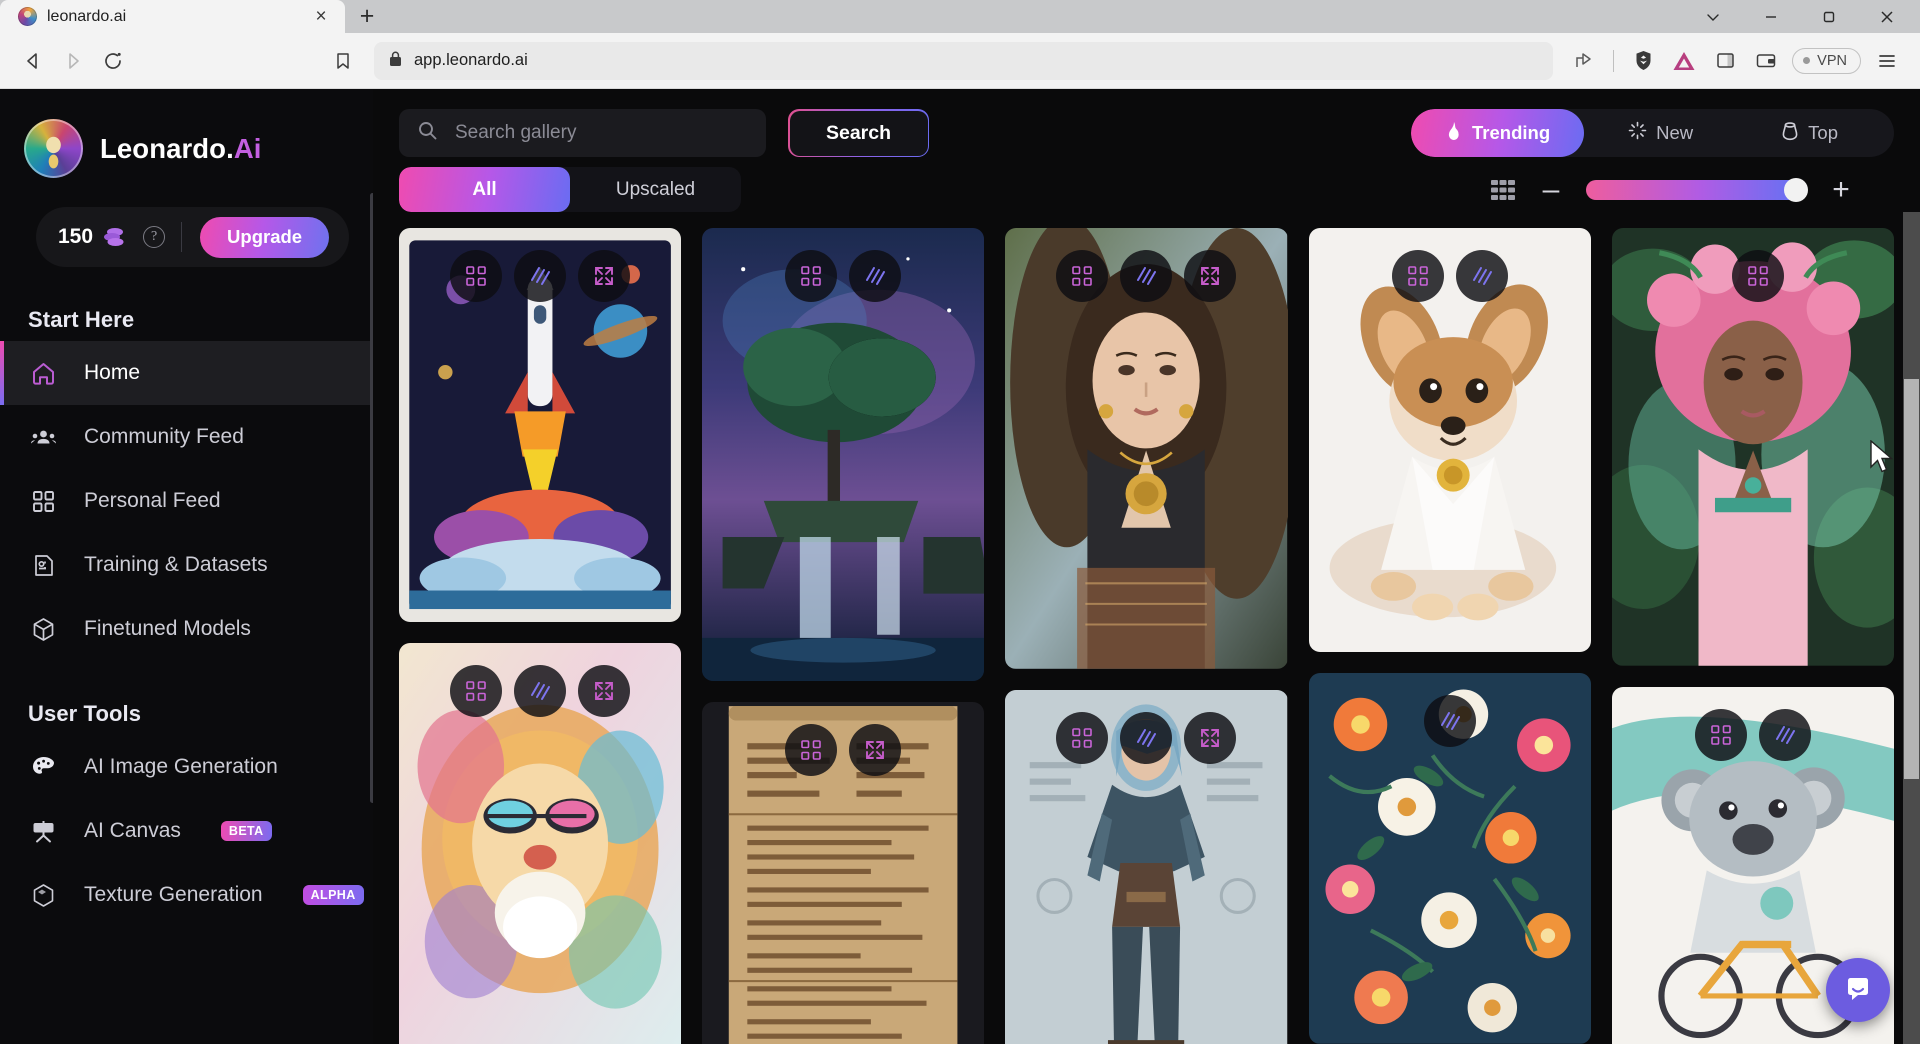  I want to click on sidebar-item-ai-canvas: AI Canvas BETA, so click(186, 831).